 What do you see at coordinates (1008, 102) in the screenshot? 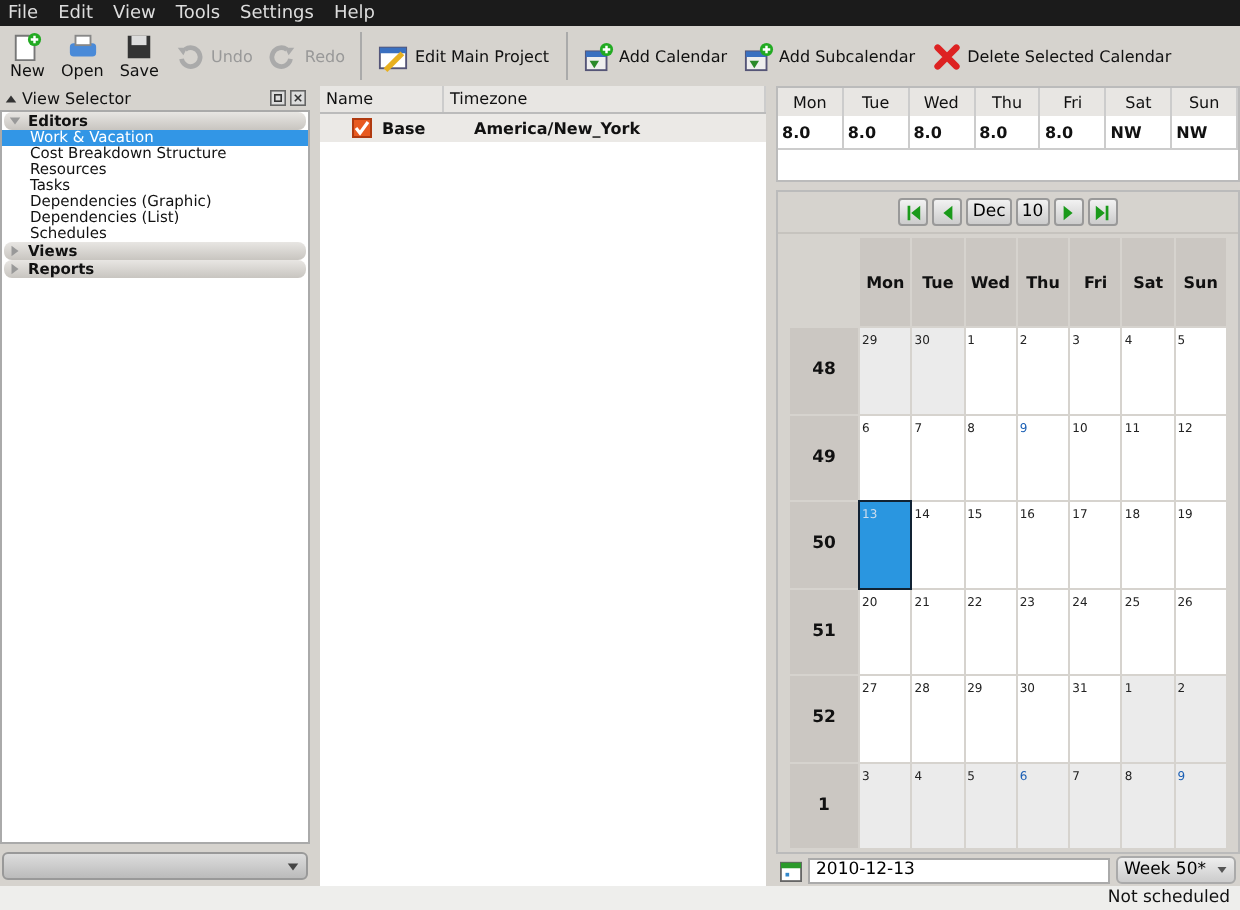
I see `column-header: Thu` at bounding box center [1008, 102].